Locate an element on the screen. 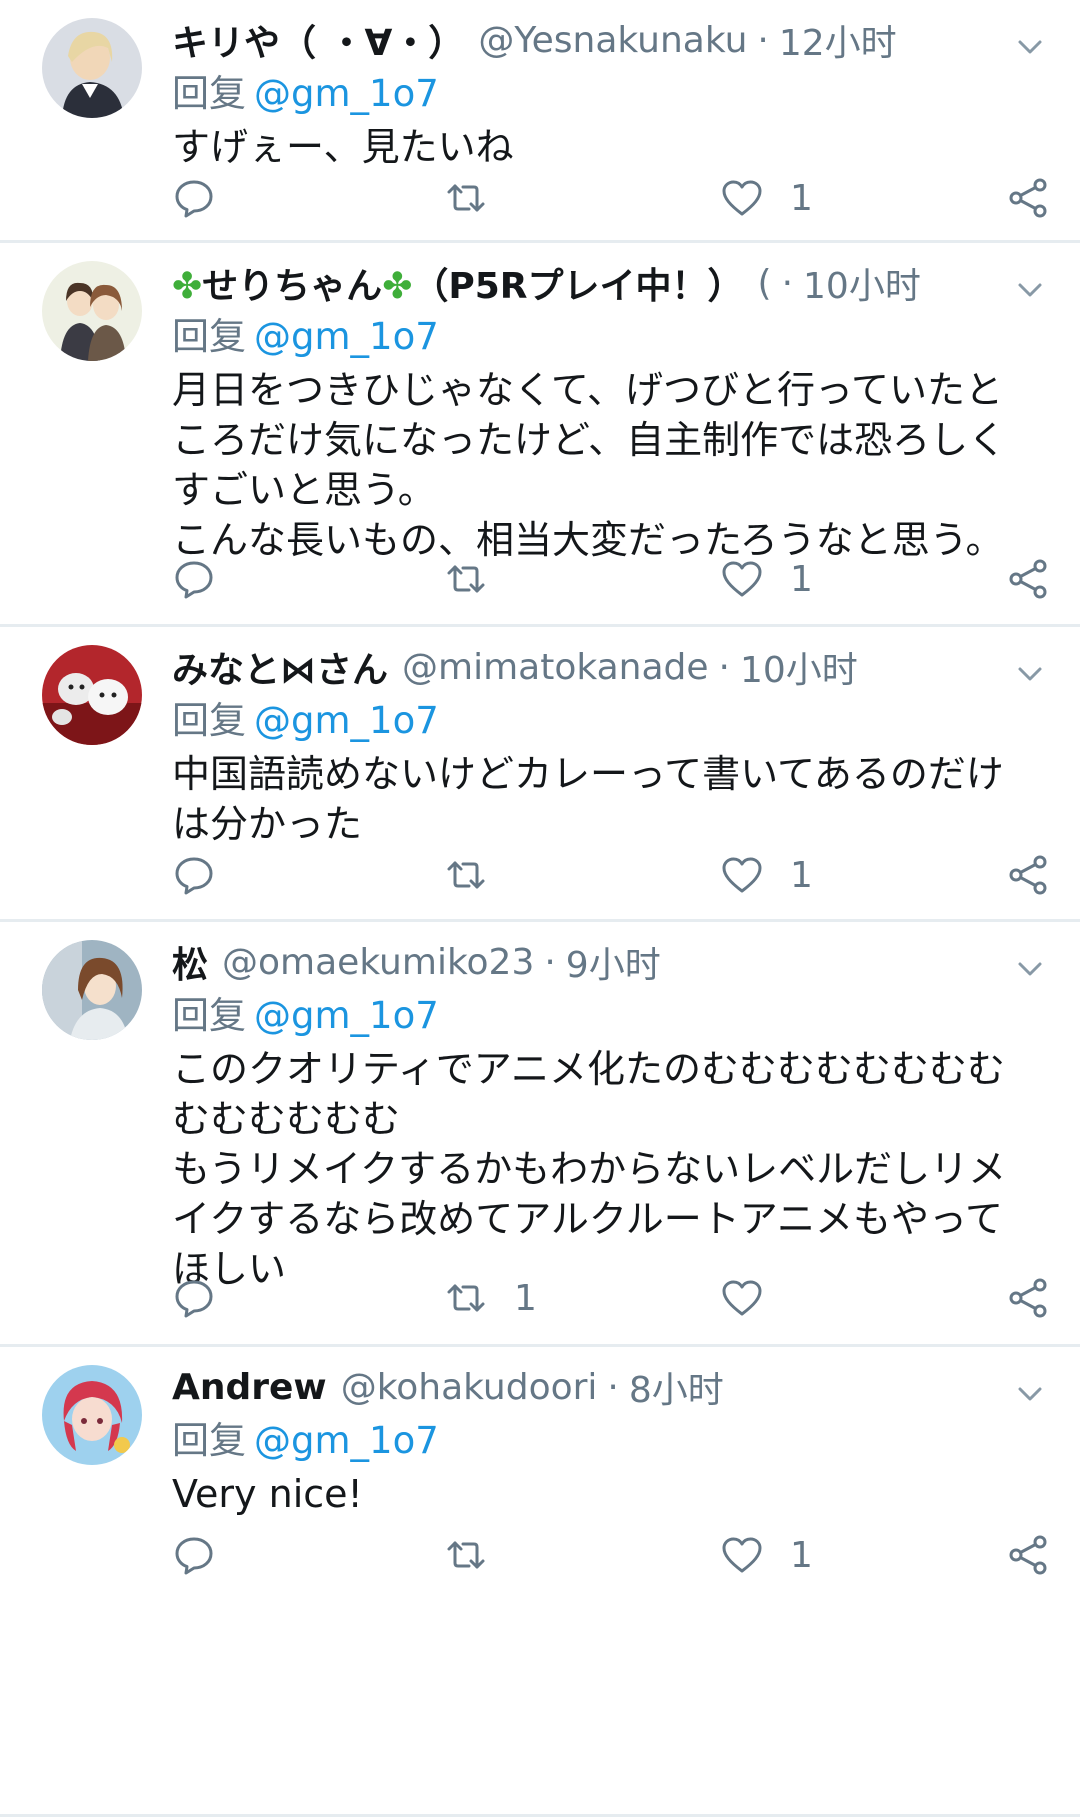 The height and width of the screenshot is (1817, 1080). timestamp: 12小时 is located at coordinates (838, 40).